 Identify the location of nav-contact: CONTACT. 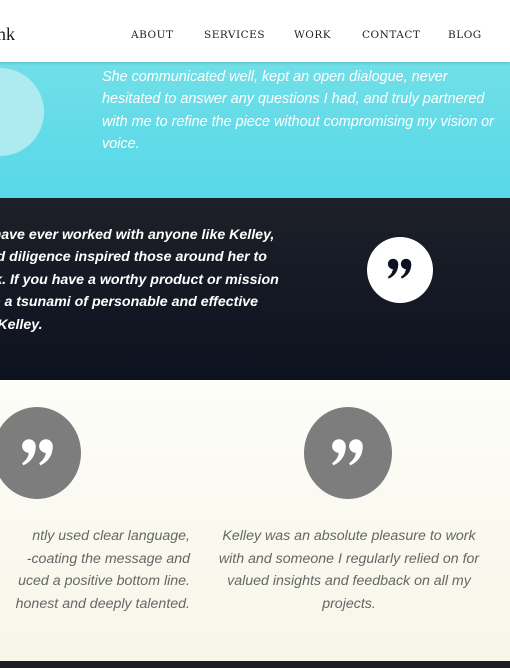
(391, 35).